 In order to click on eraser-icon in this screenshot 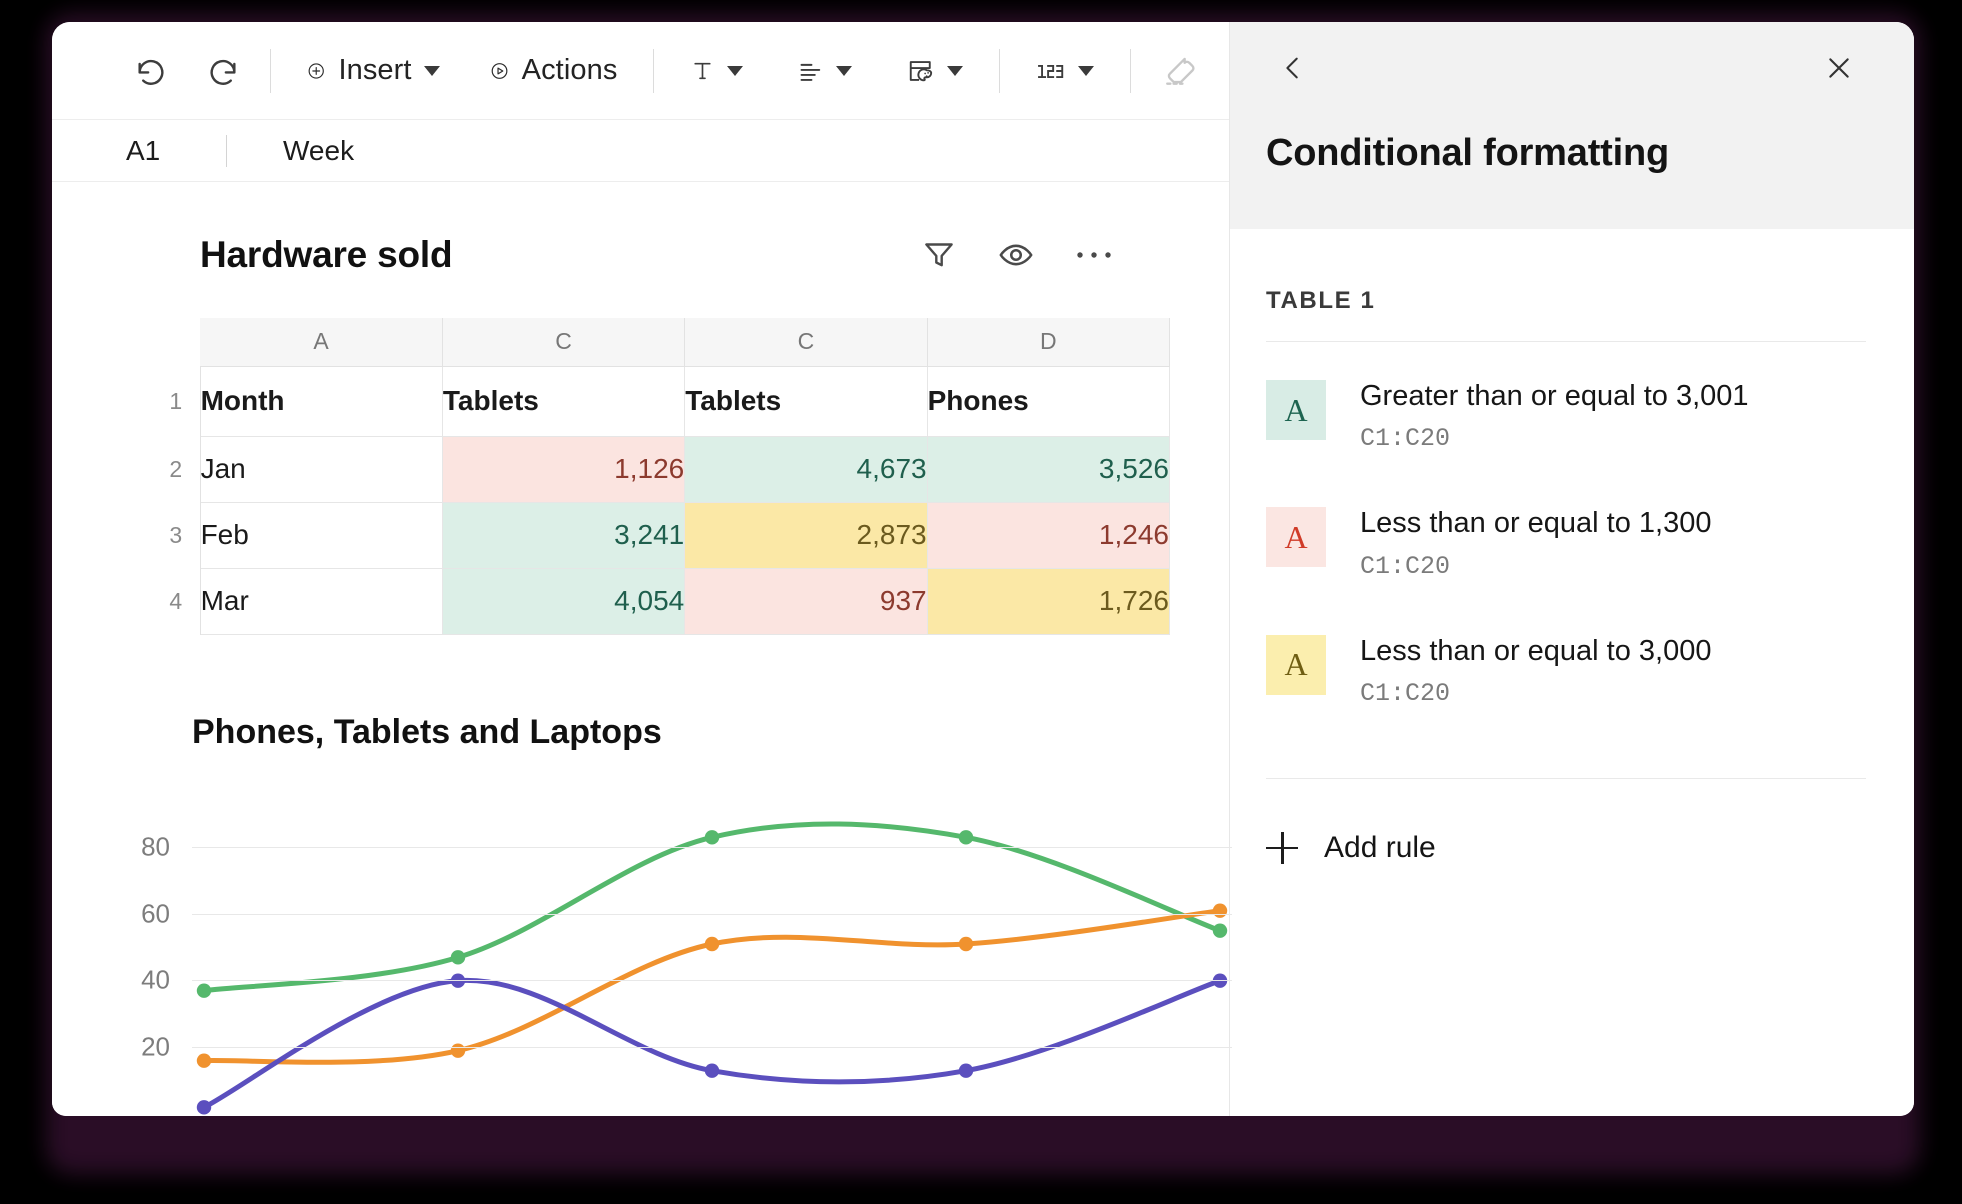, I will do `click(1180, 71)`.